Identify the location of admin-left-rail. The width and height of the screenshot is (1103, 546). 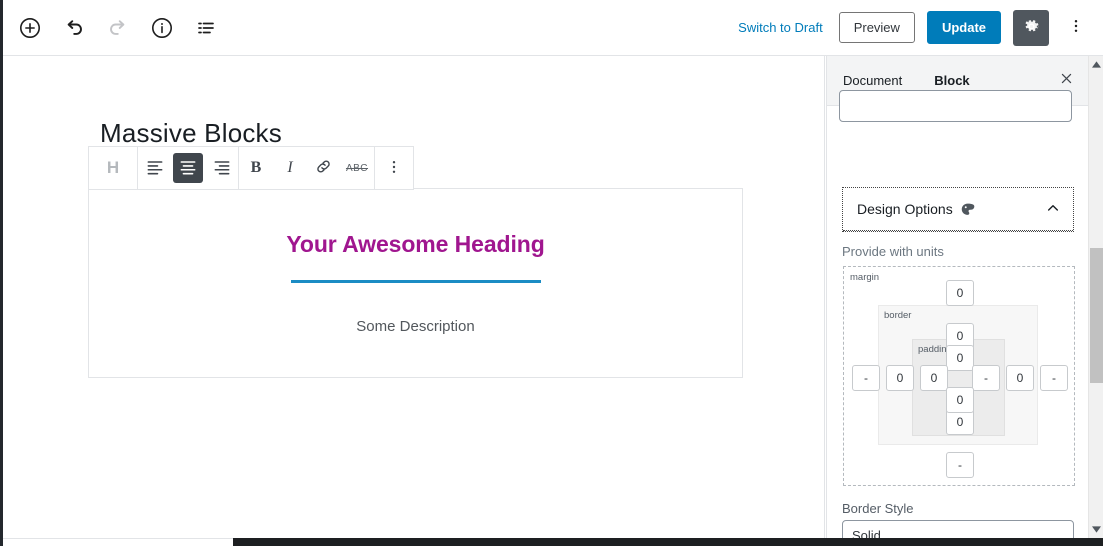
(1, 273).